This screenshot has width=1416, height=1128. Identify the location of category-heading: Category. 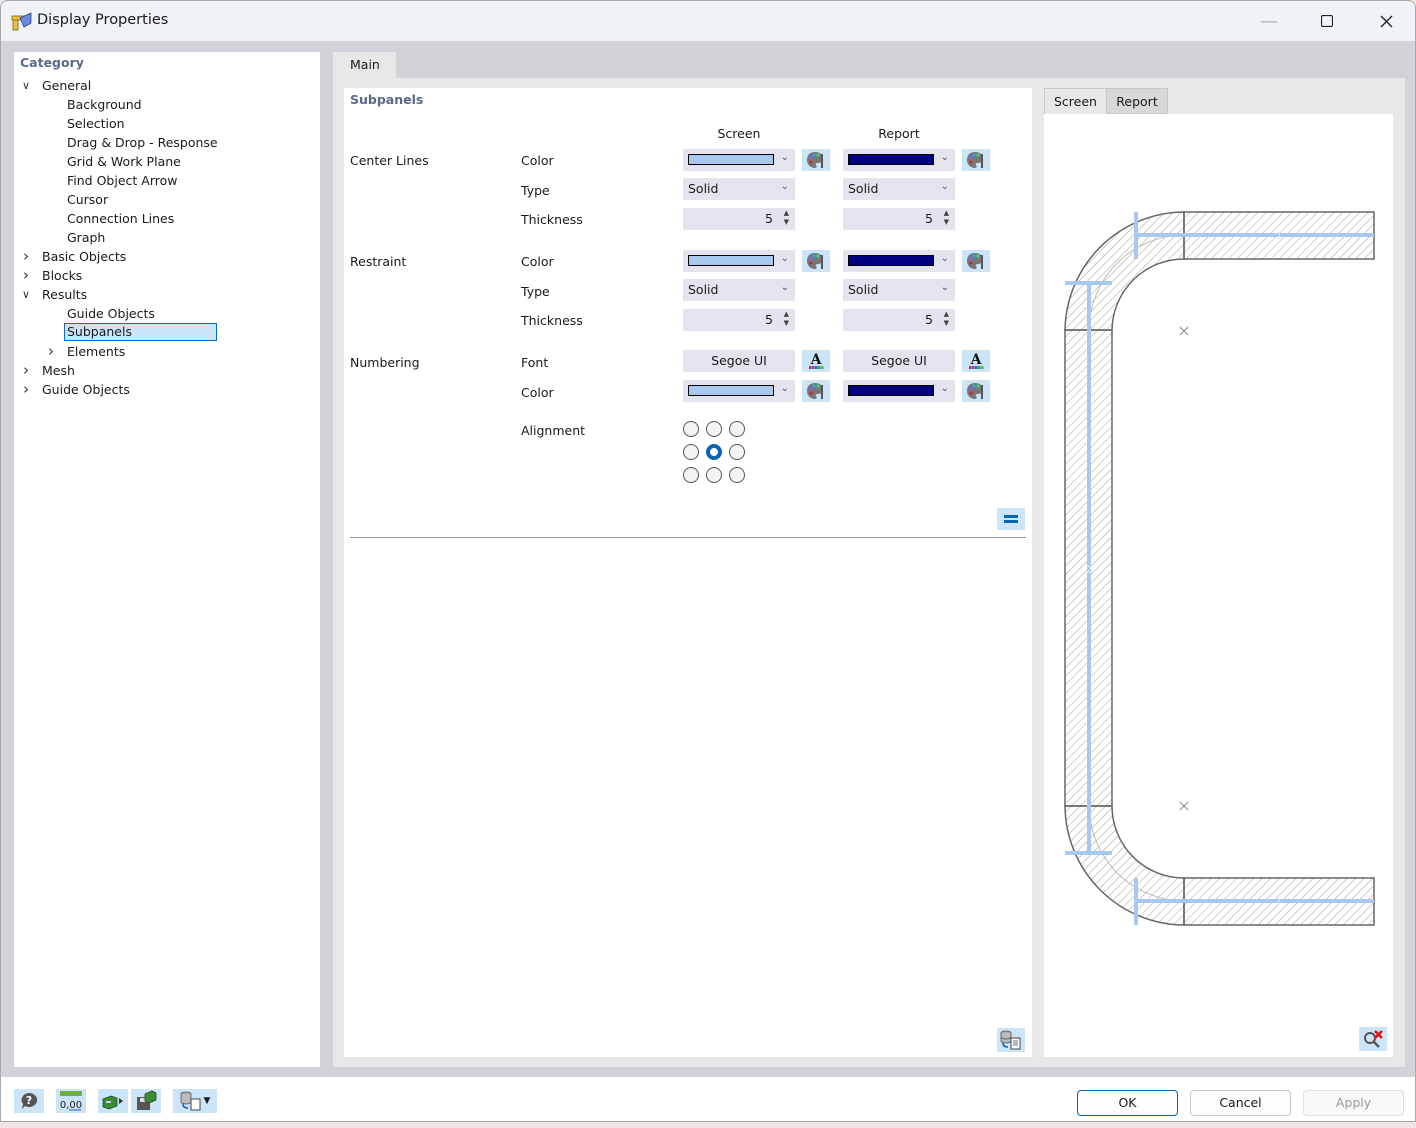
(52, 62).